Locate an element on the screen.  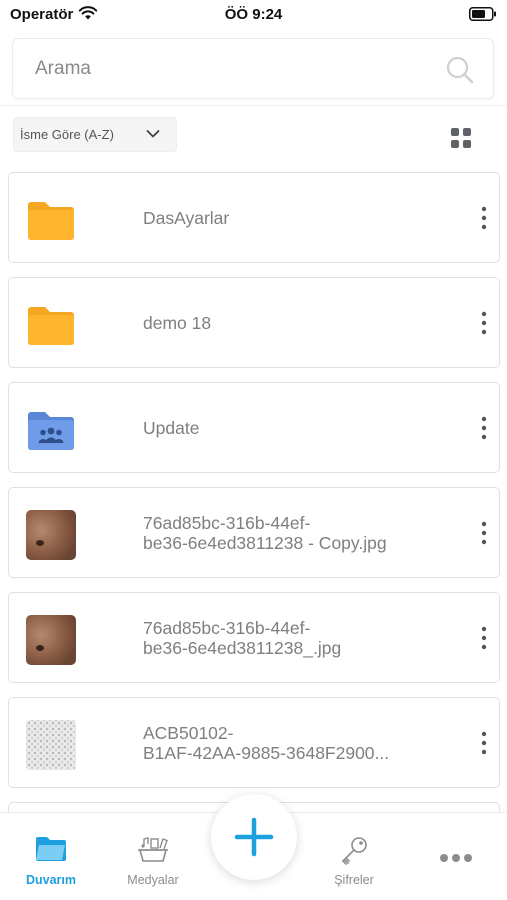
file-name: demo 18 is located at coordinates (177, 322).